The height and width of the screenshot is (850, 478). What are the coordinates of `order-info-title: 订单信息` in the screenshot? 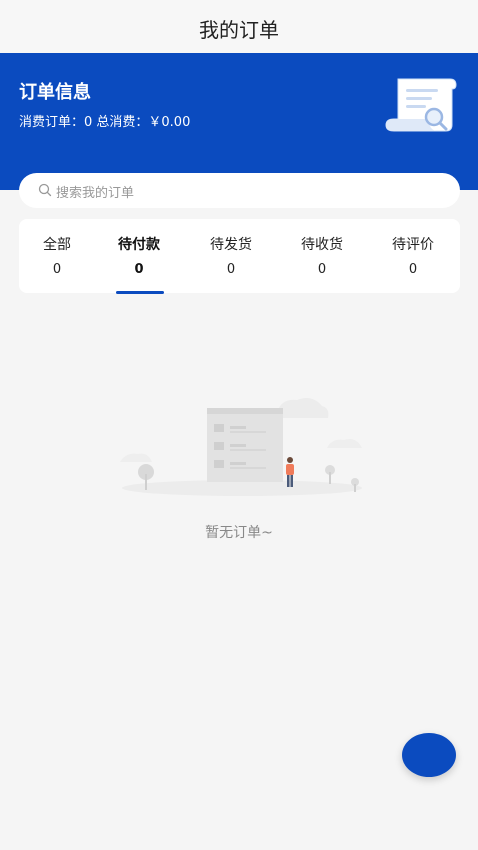 It's located at (55, 92).